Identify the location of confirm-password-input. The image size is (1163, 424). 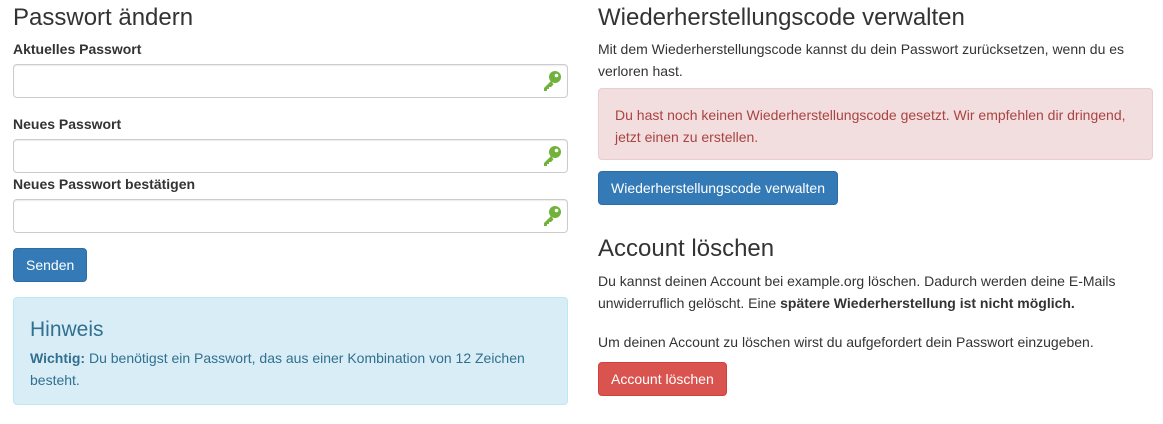
(290, 216).